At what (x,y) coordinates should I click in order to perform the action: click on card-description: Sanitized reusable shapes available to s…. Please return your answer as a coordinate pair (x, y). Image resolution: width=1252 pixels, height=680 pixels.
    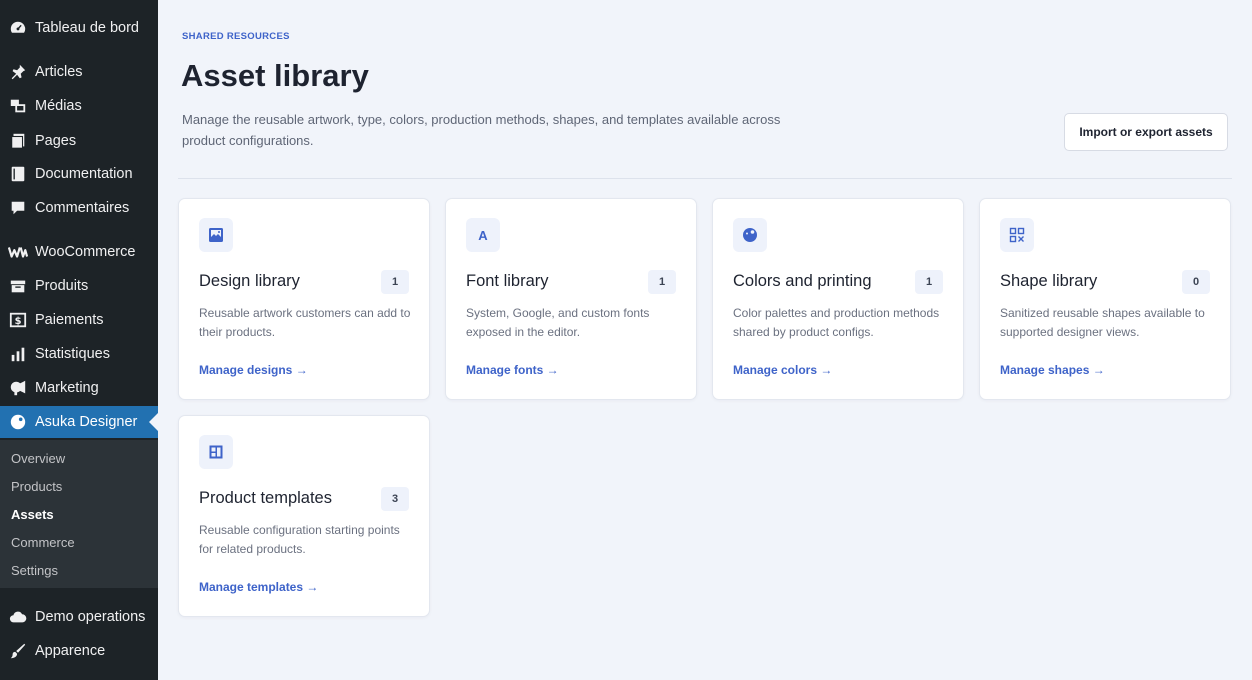
    Looking at the image, I should click on (1102, 322).